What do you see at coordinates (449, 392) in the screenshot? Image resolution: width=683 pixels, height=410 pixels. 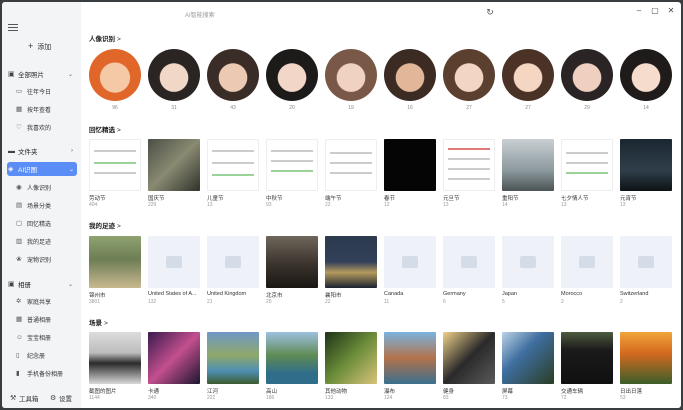 I see `scene-name: 健身` at bounding box center [449, 392].